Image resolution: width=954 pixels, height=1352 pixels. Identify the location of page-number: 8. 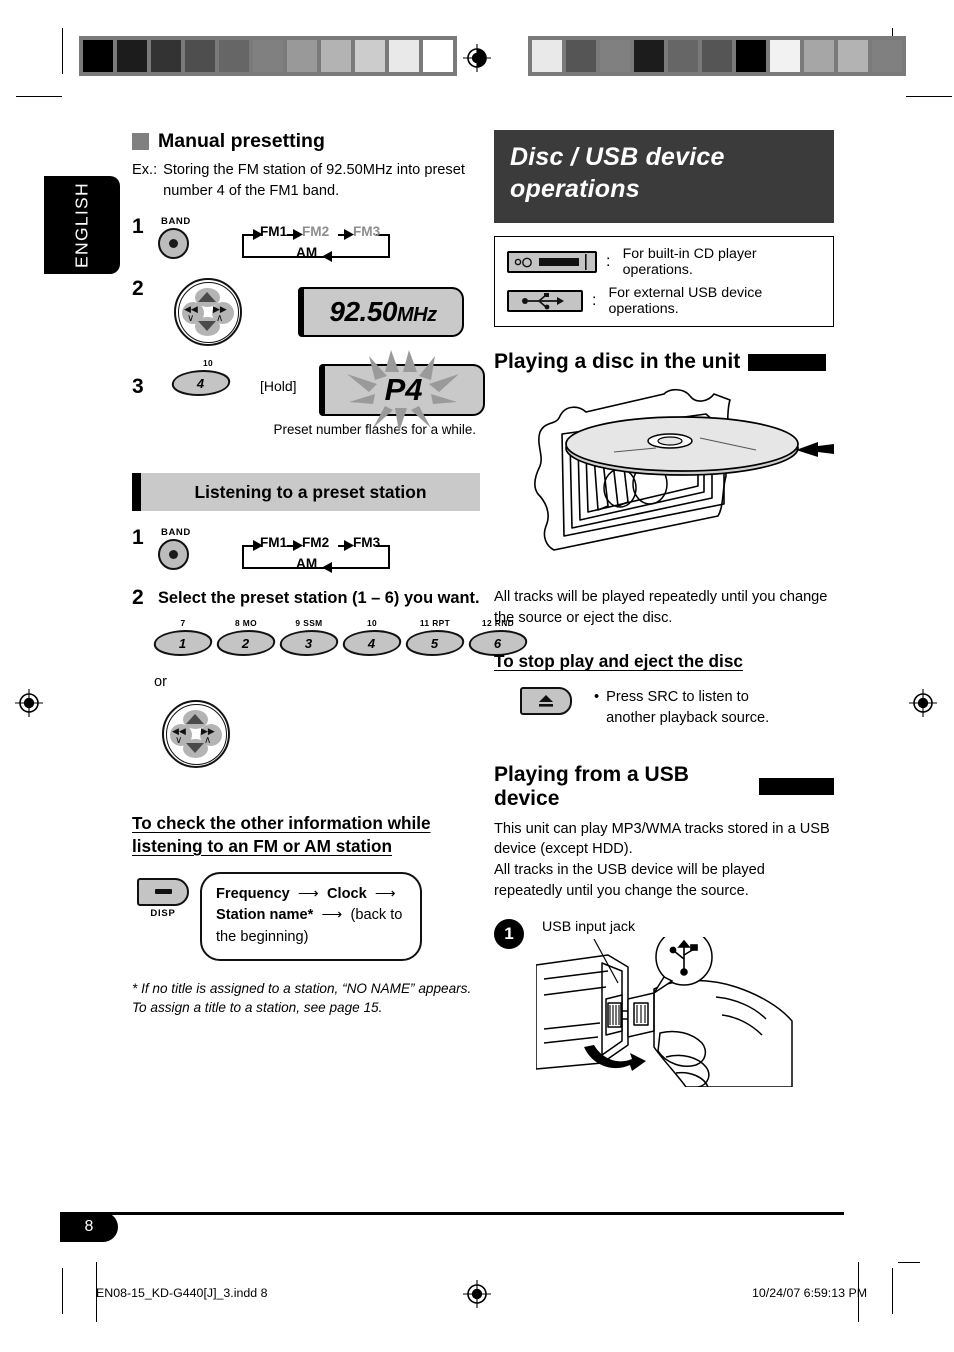
(89, 1226).